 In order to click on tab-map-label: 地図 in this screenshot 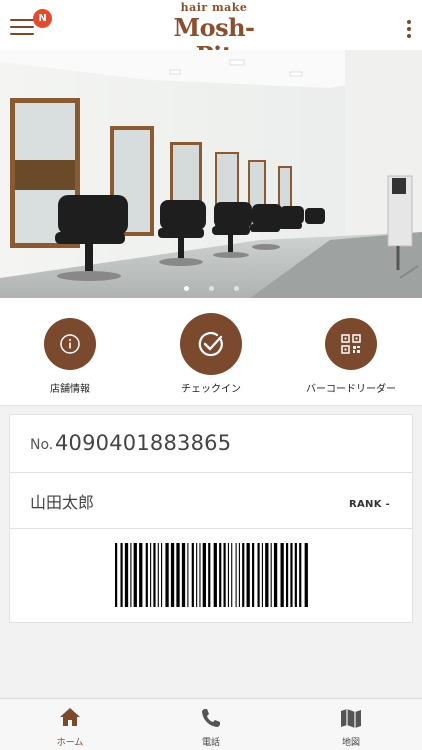, I will do `click(350, 743)`.